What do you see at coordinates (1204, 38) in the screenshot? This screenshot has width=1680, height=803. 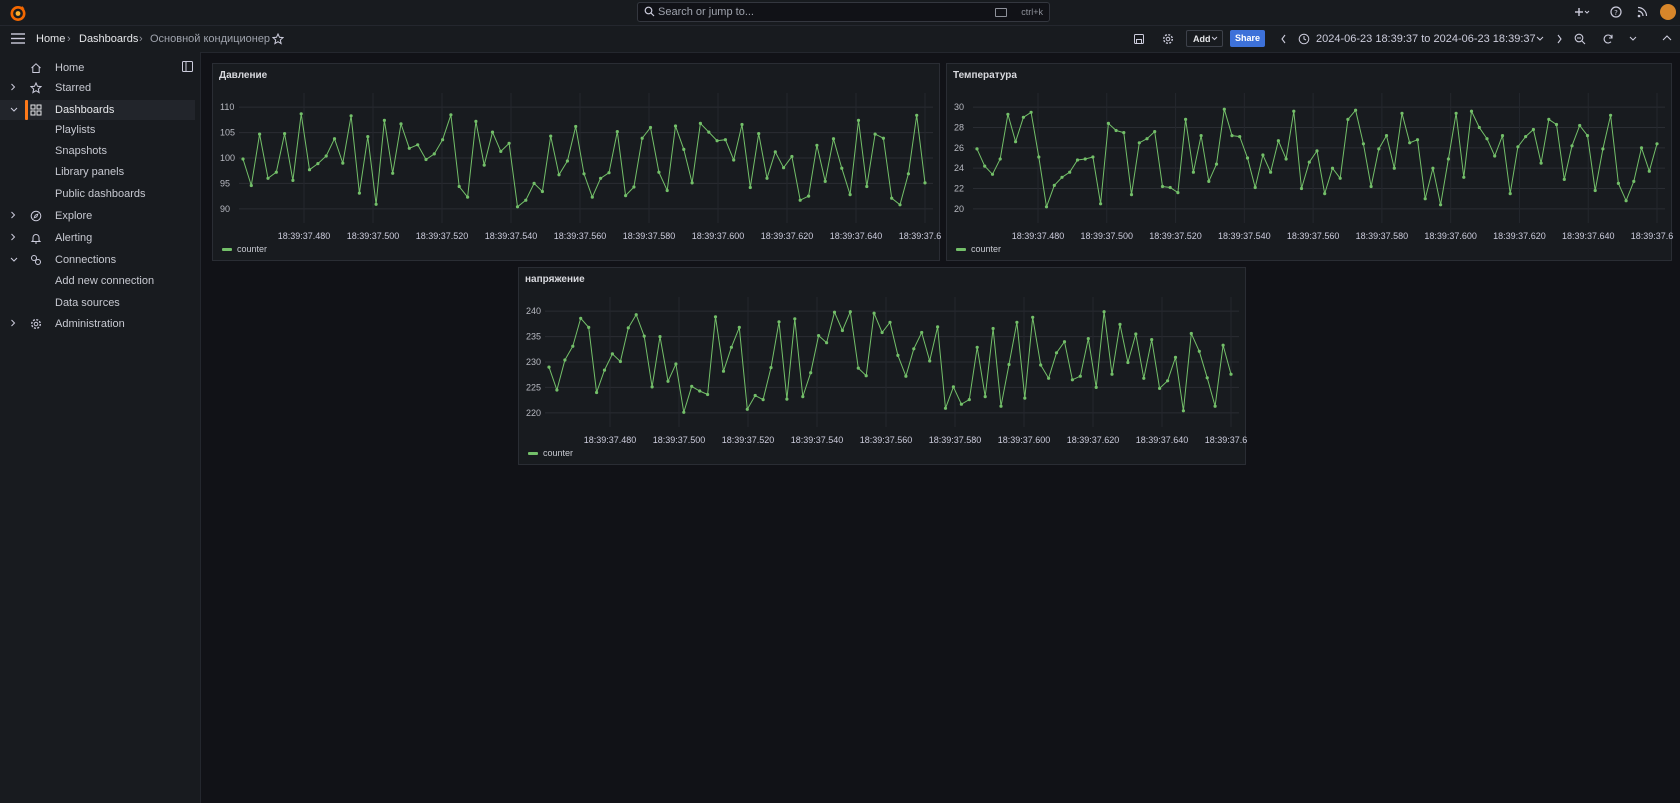 I see `add-button: Add` at bounding box center [1204, 38].